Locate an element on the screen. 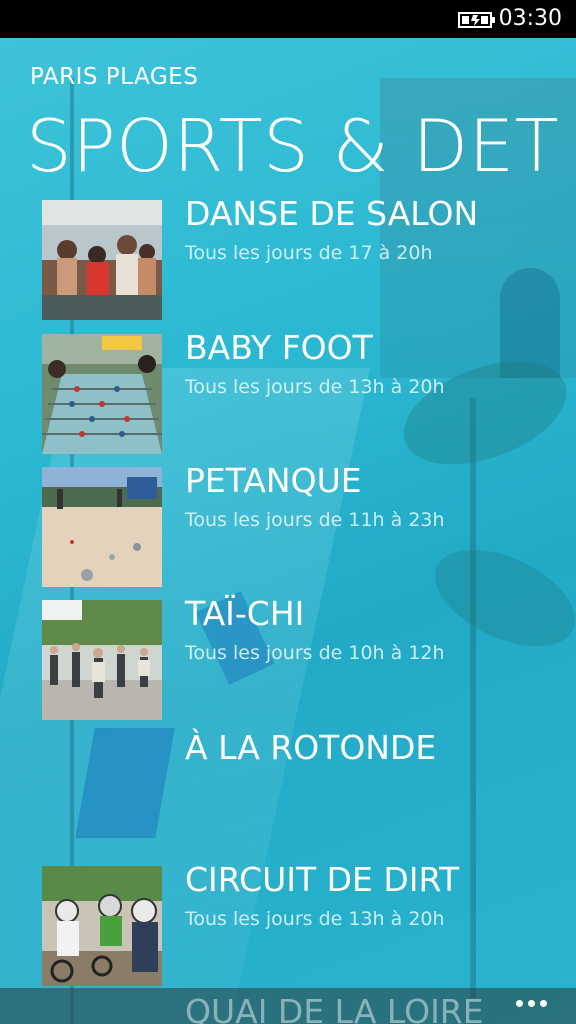 The image size is (576, 1024). item-title-peek: QUAI DE LA LOIRE is located at coordinates (334, 1008).